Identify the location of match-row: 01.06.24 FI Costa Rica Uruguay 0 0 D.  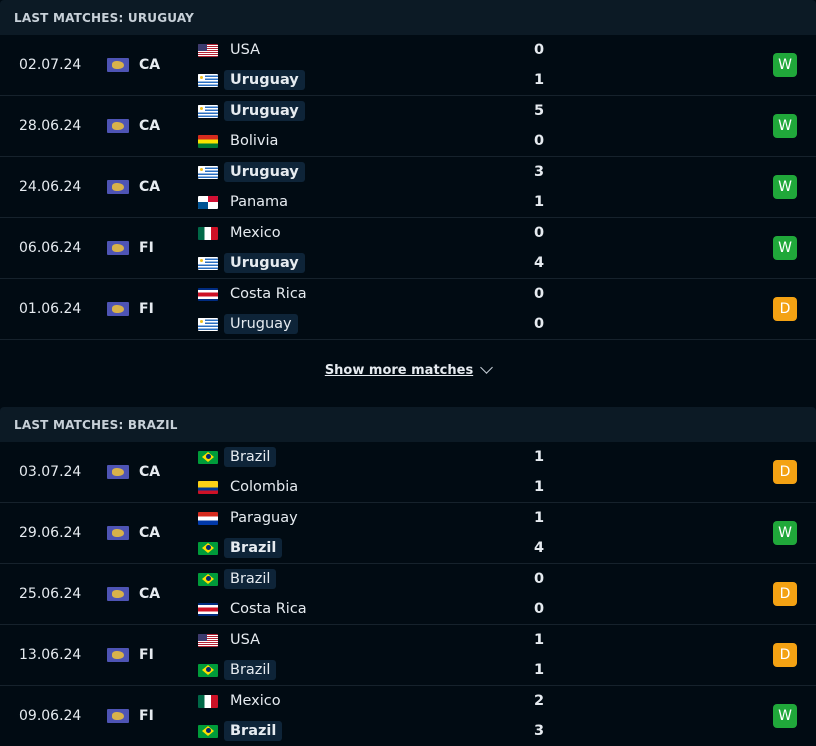
(408, 309).